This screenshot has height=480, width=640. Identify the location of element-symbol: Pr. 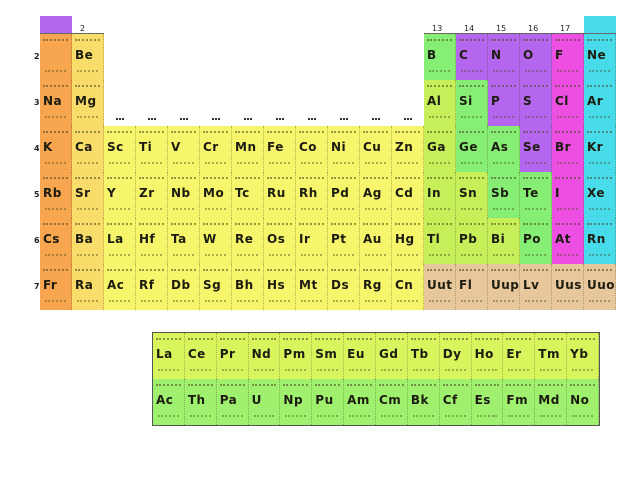
(227, 354).